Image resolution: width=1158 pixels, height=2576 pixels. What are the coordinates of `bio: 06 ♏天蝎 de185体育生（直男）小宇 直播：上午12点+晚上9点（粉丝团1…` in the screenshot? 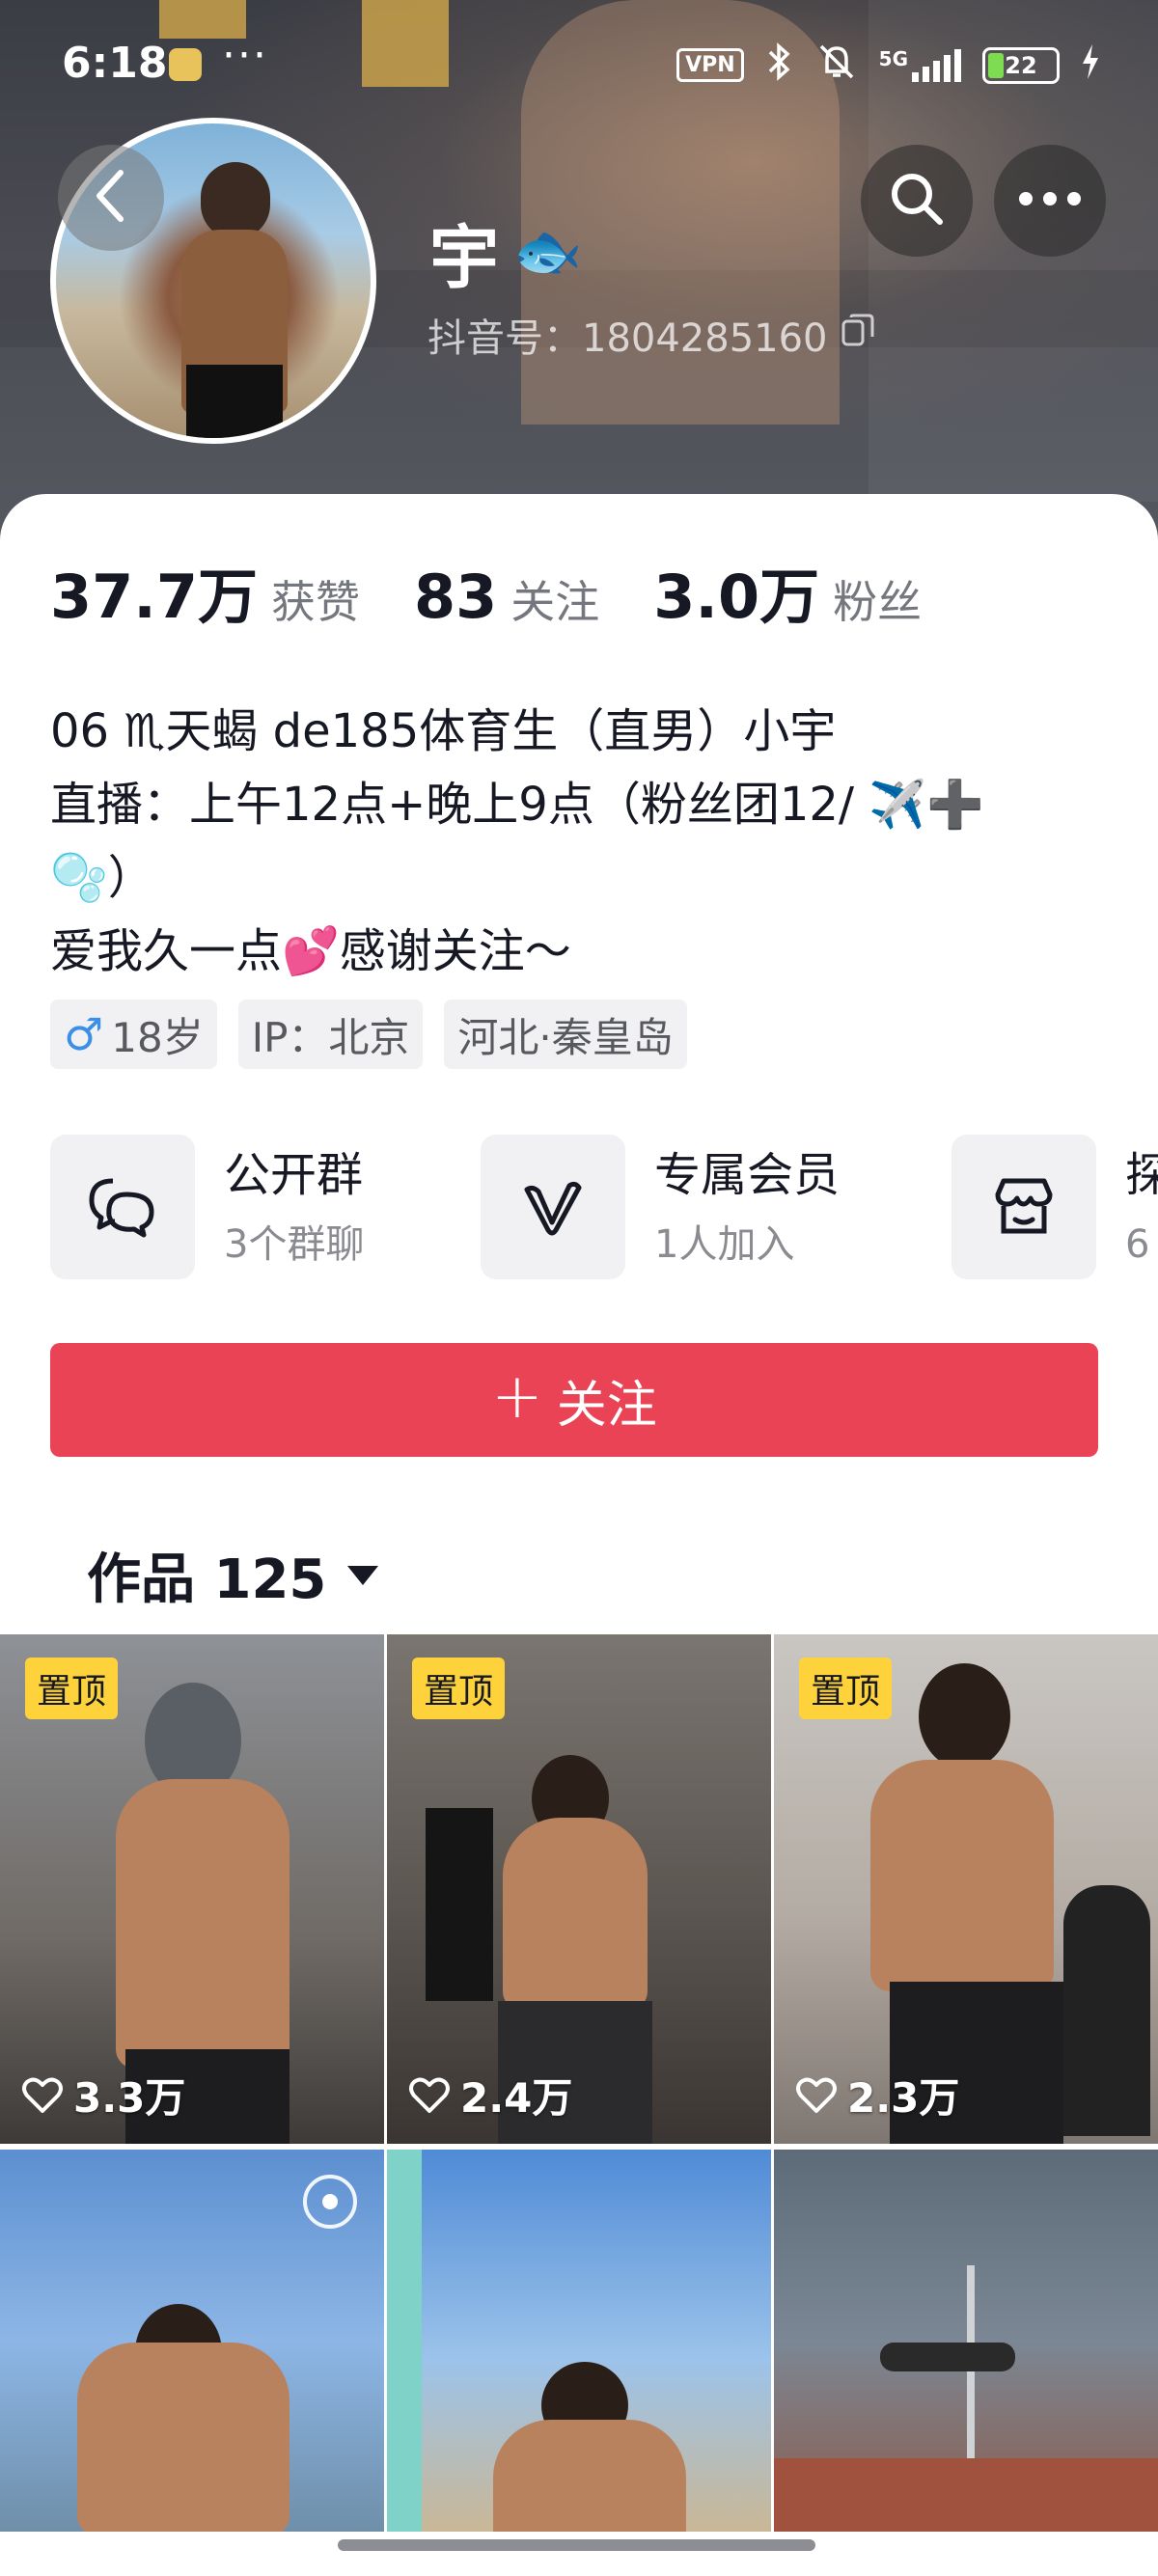 It's located at (581, 841).